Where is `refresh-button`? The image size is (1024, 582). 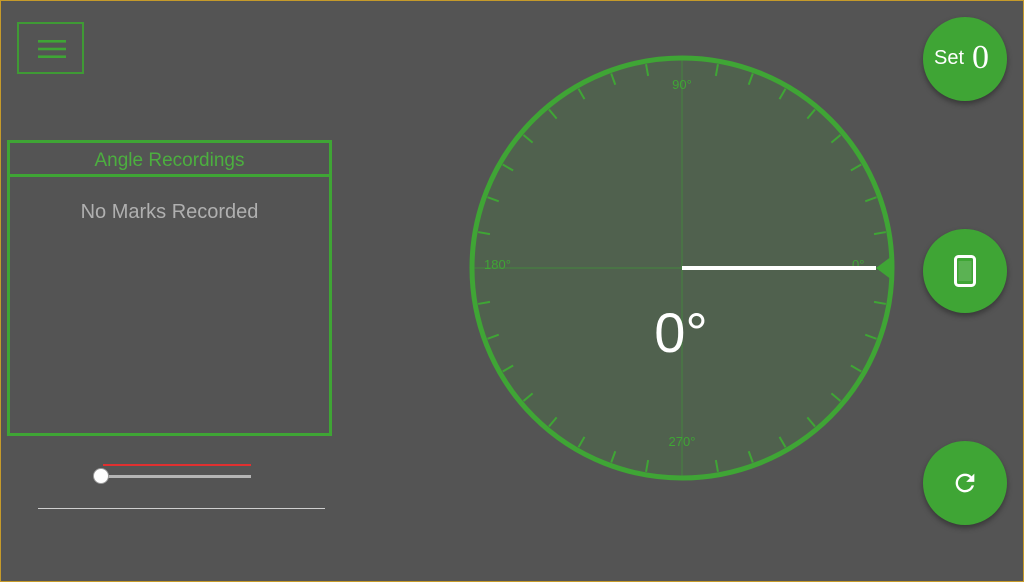
refresh-button is located at coordinates (965, 483).